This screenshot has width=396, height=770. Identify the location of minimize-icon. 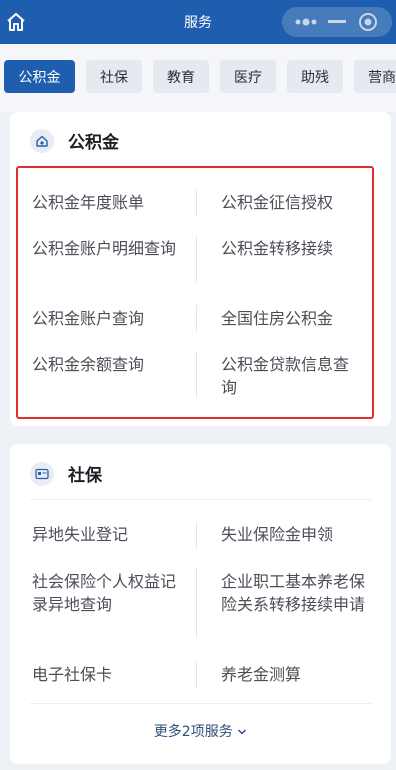
(337, 22).